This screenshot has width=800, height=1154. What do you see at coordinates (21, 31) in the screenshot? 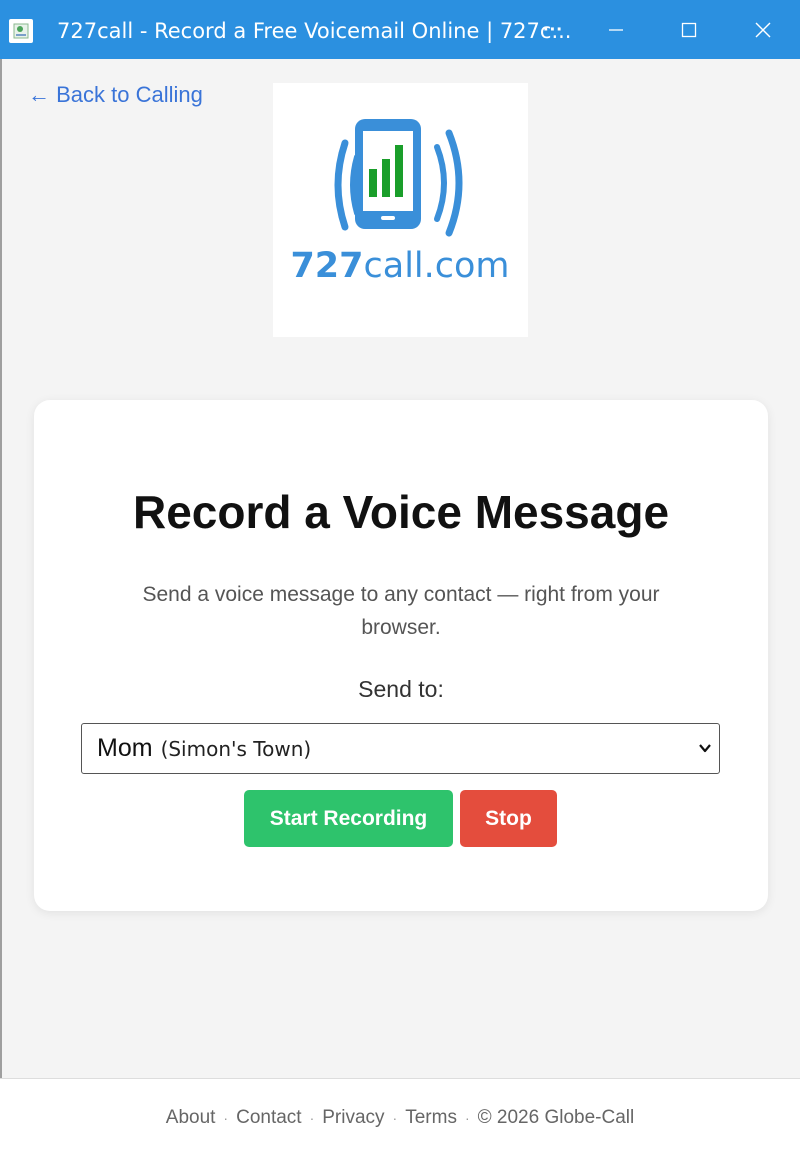
I see `app-icon` at bounding box center [21, 31].